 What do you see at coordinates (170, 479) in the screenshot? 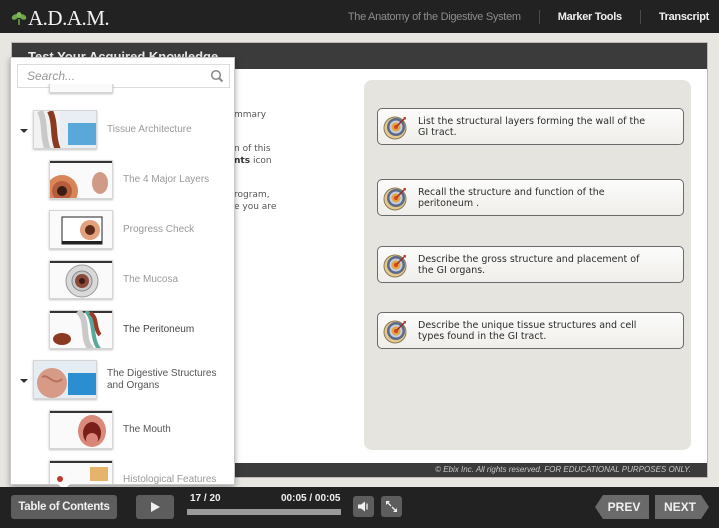
I see `toc-label: Histological Features` at bounding box center [170, 479].